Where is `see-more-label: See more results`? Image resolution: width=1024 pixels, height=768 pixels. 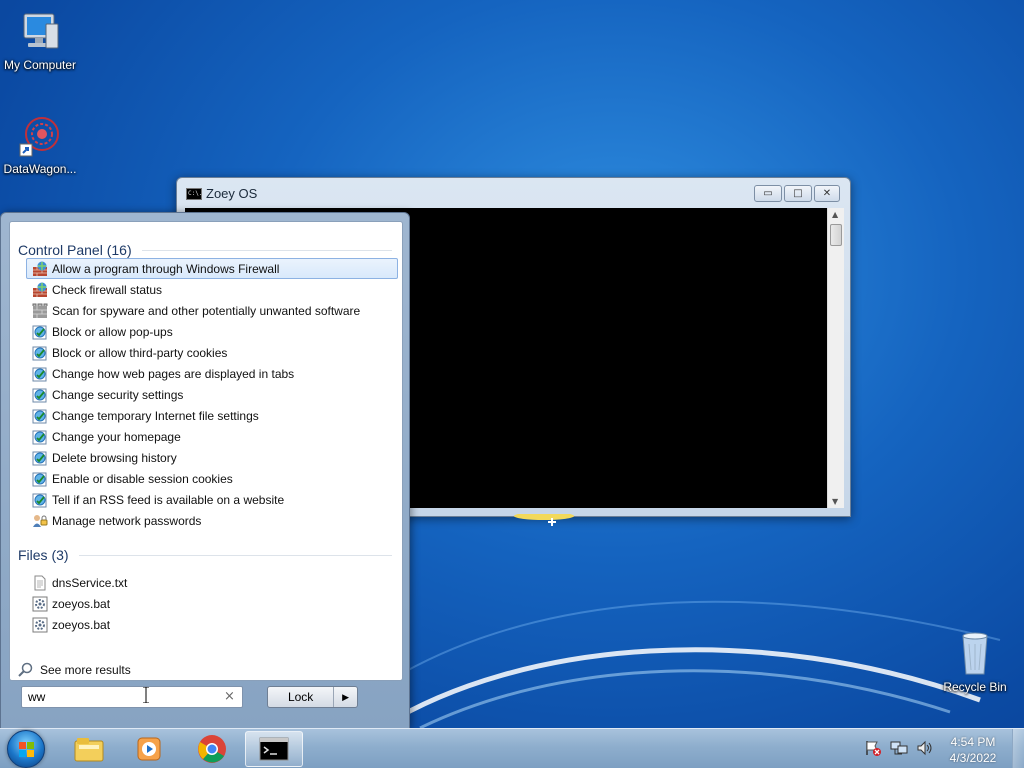 see-more-label: See more results is located at coordinates (85, 670).